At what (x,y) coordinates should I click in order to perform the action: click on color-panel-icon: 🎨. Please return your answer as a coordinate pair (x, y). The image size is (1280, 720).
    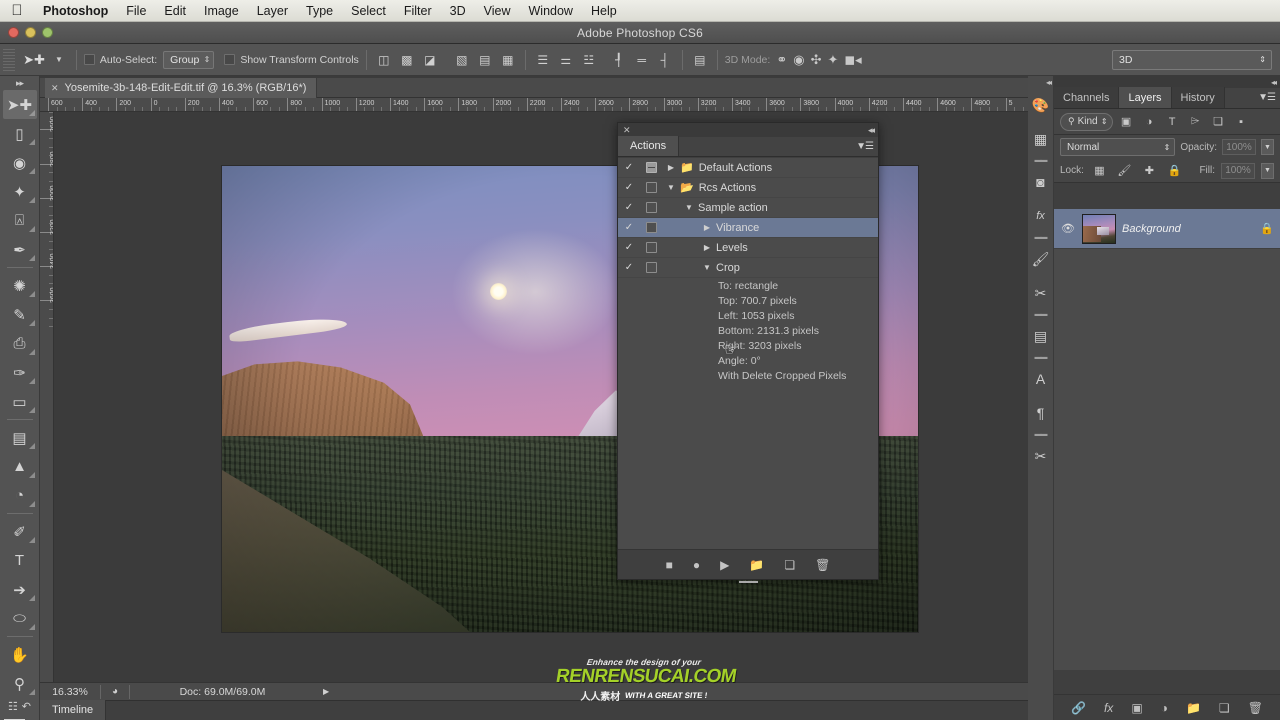
    Looking at the image, I should click on (1040, 105).